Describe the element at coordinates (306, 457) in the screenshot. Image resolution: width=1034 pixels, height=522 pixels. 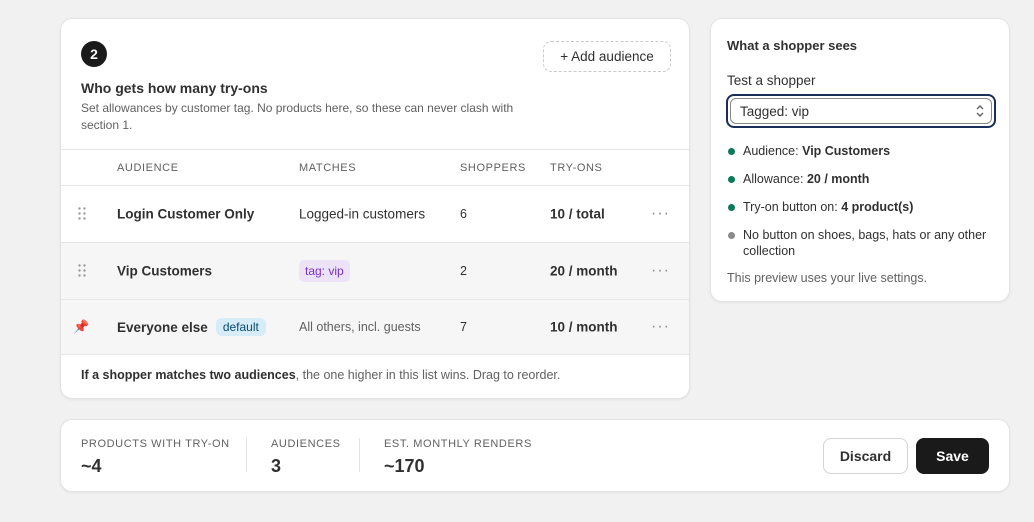
I see `stat-audiences: AUDIENCES 3` at that location.